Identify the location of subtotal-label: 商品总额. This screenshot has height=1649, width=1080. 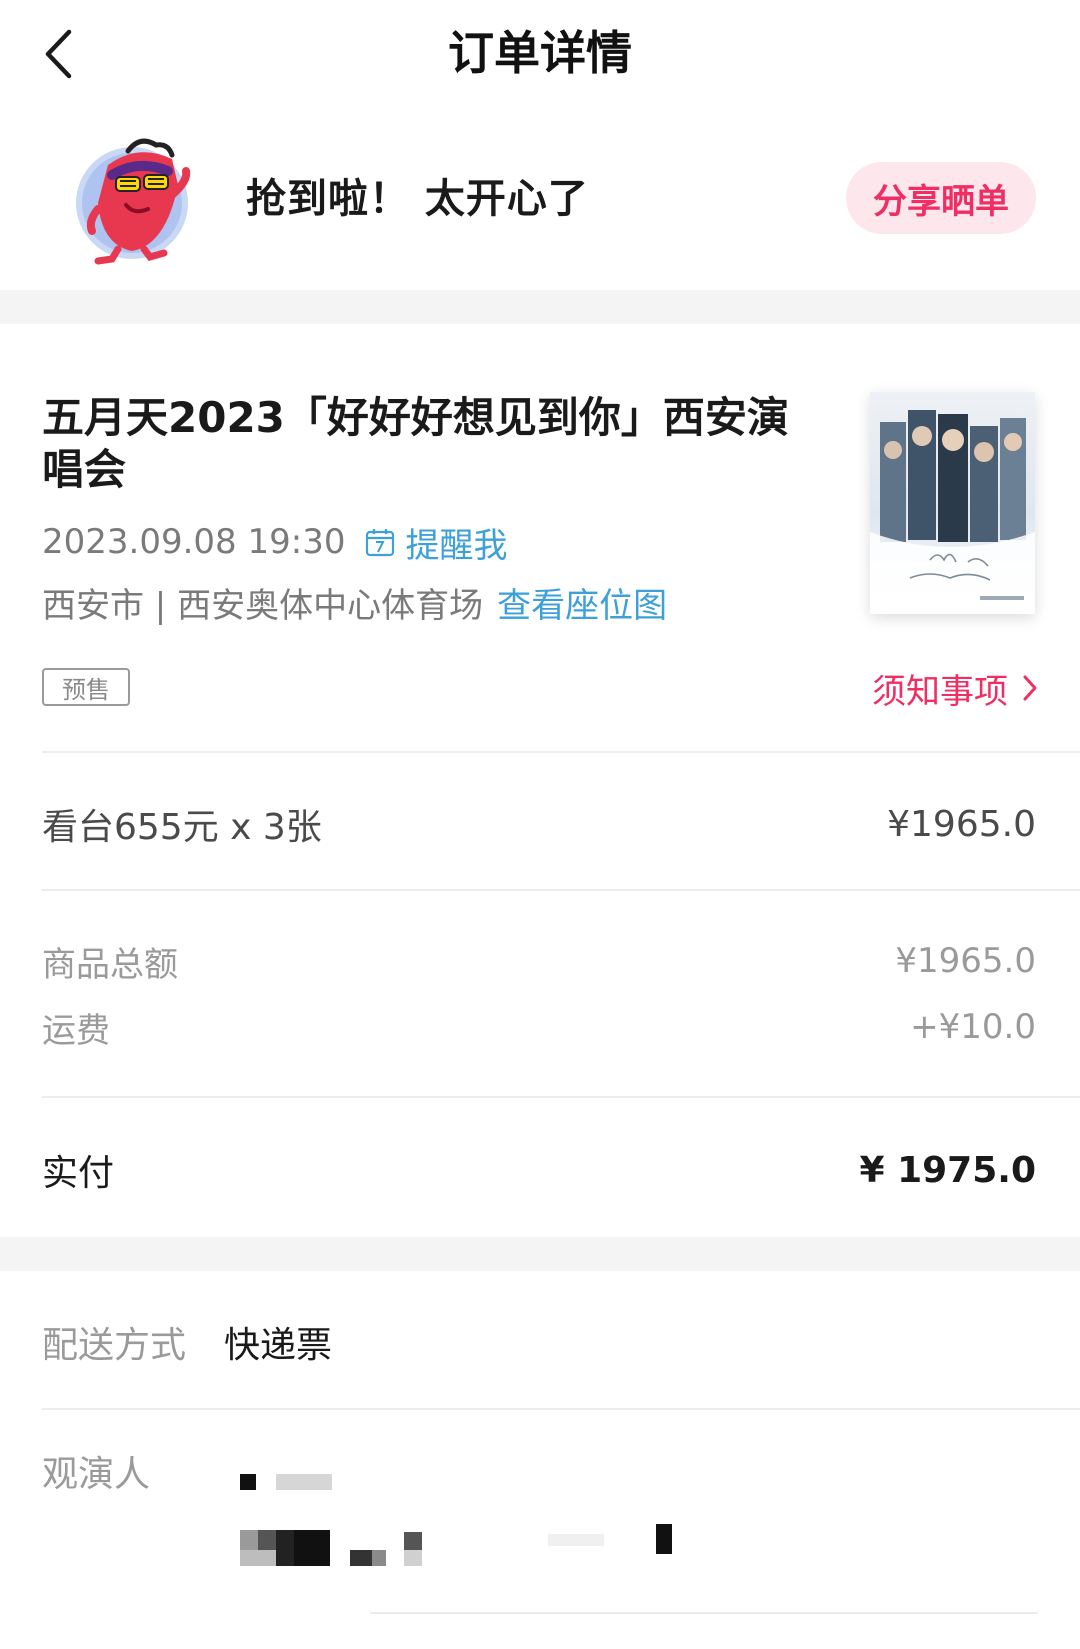
(110, 964).